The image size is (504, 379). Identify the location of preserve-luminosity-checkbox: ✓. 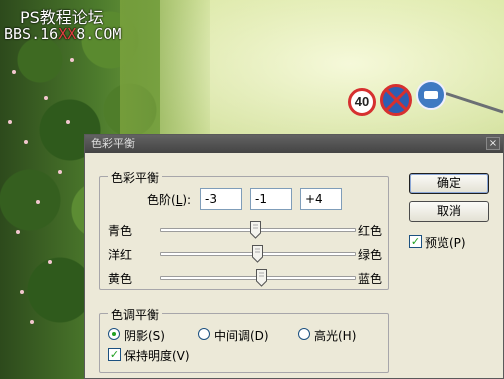
(114, 354).